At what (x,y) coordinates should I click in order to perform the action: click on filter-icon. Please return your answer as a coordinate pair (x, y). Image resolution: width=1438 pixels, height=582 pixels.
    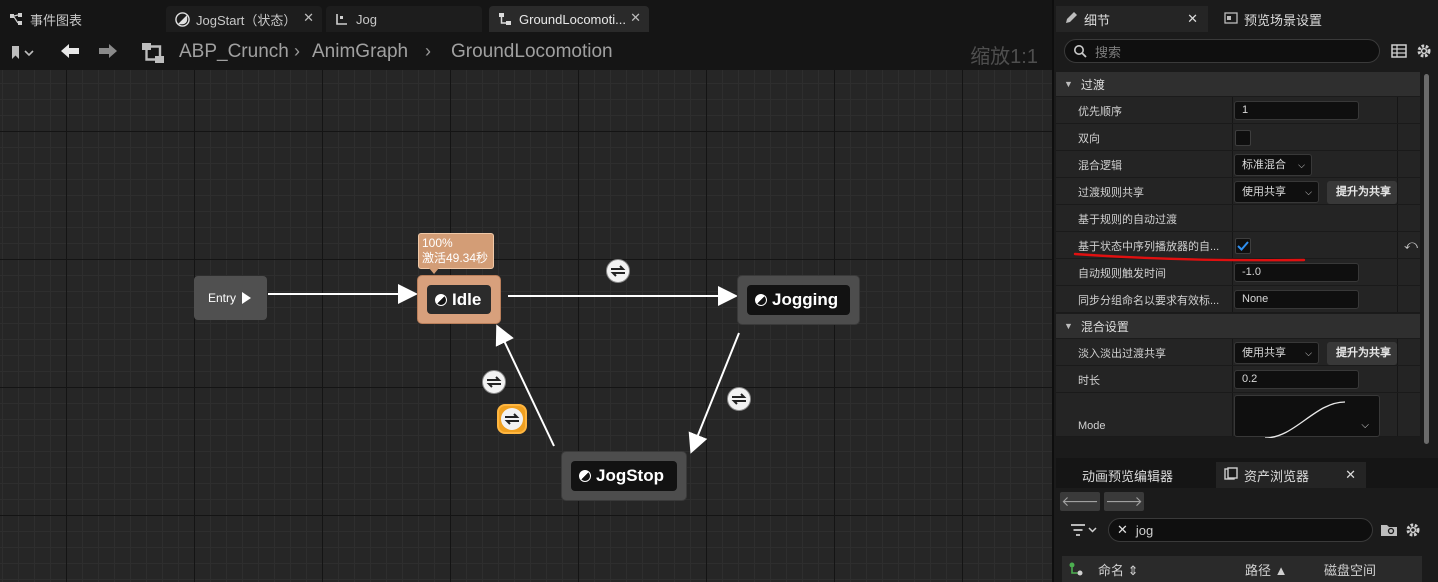
    Looking at the image, I should click on (1084, 531).